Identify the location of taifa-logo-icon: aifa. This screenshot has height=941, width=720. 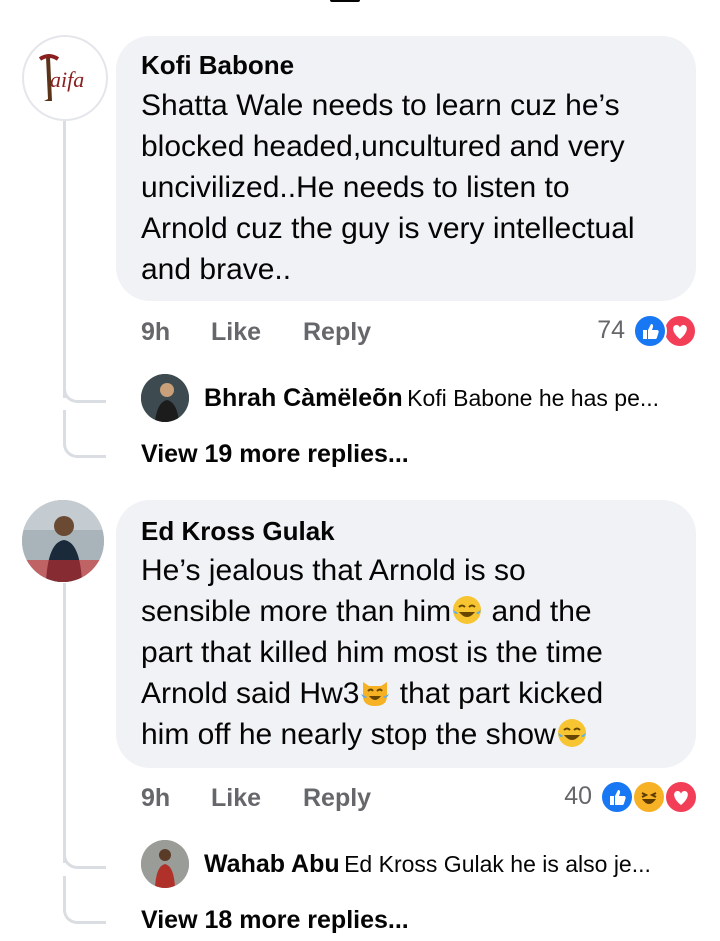
(61, 77).